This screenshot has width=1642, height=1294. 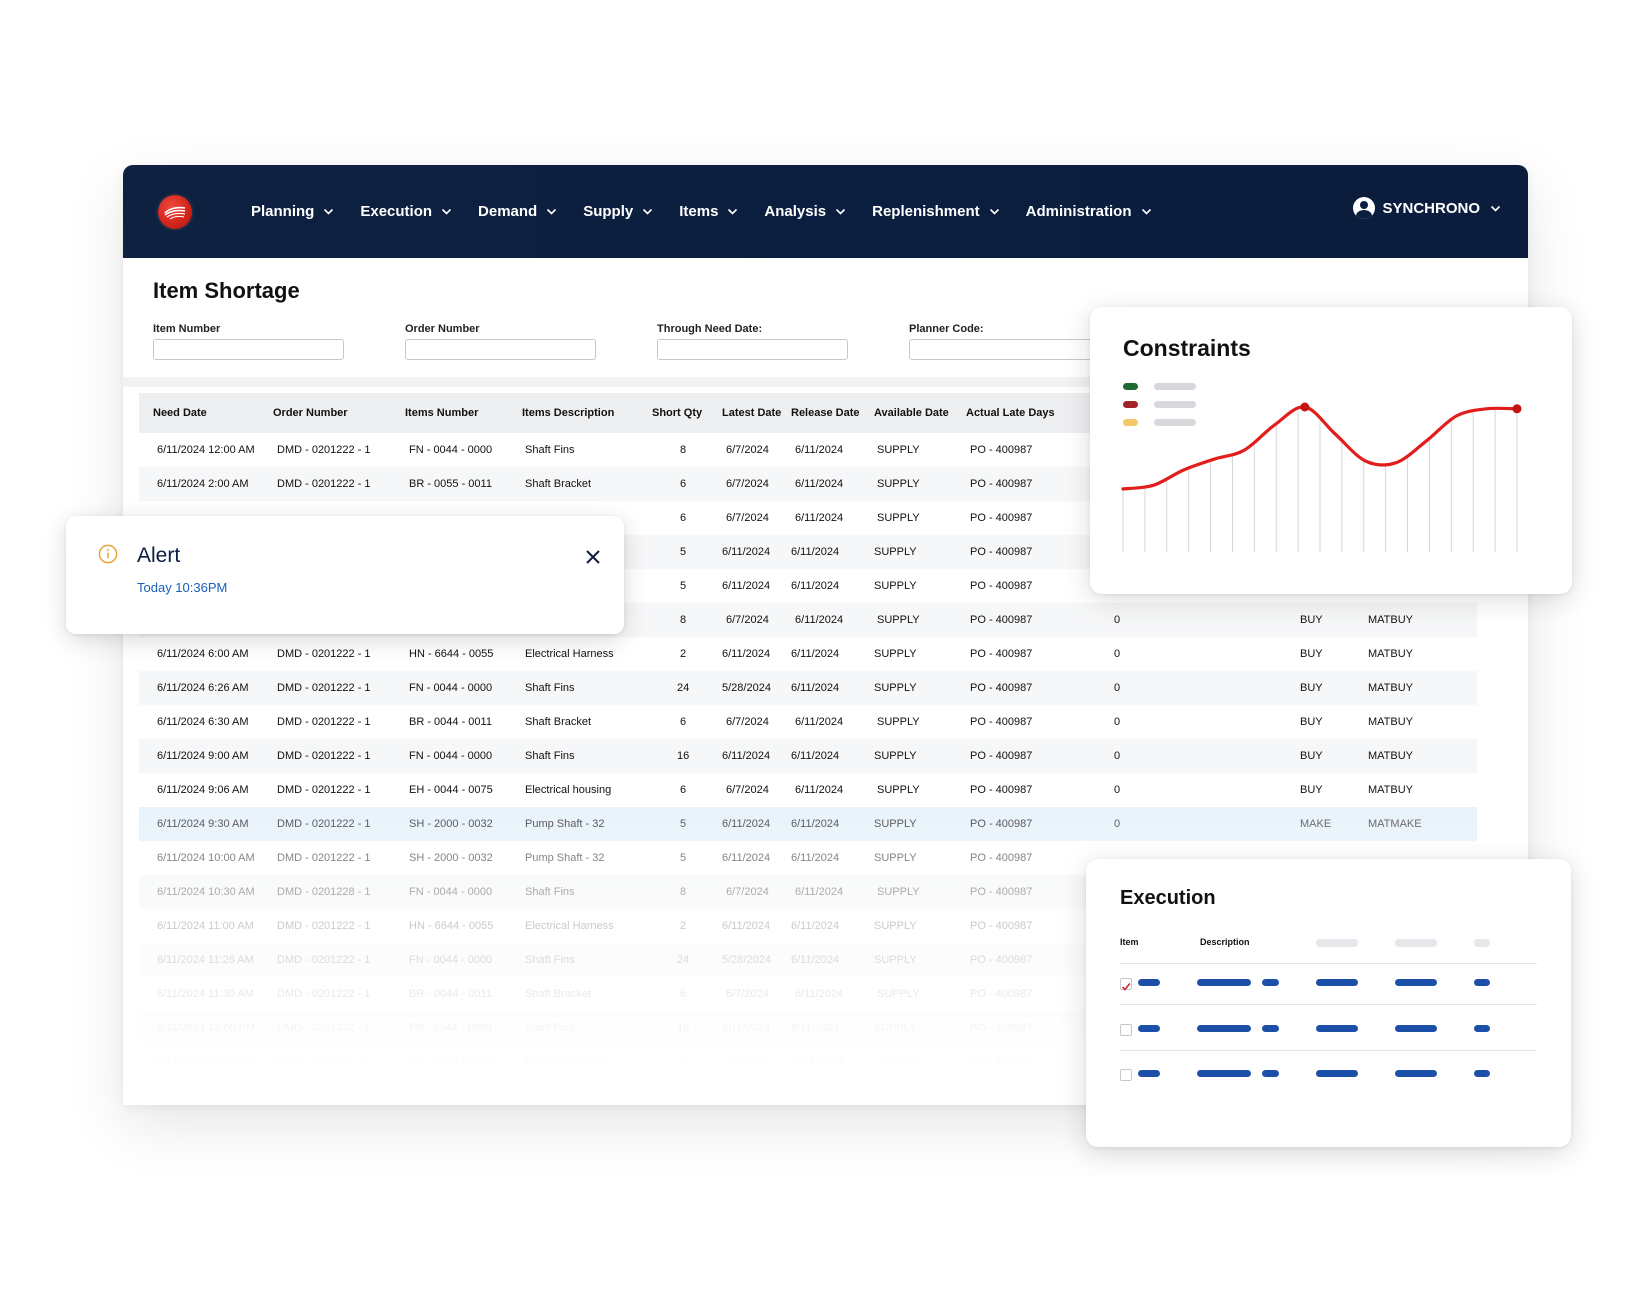 I want to click on nav-item-demand: Demand, so click(x=517, y=211).